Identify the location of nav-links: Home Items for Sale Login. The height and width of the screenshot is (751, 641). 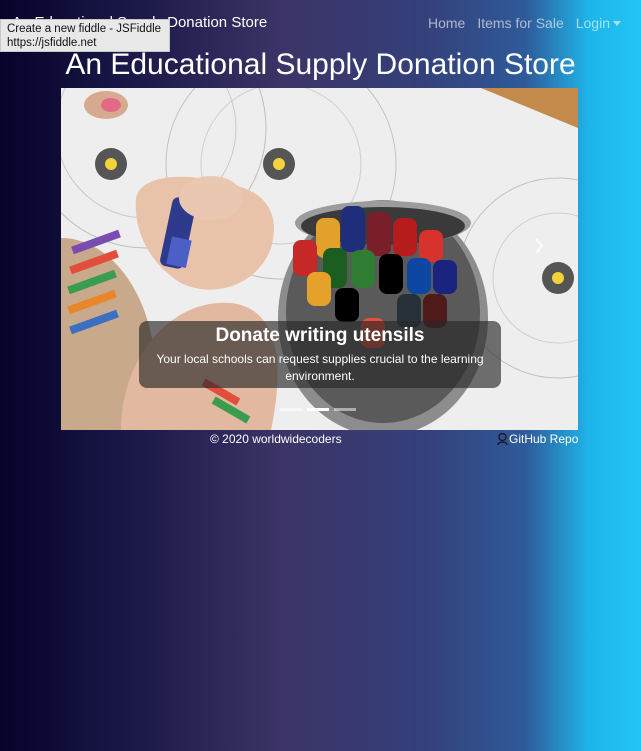
(524, 23).